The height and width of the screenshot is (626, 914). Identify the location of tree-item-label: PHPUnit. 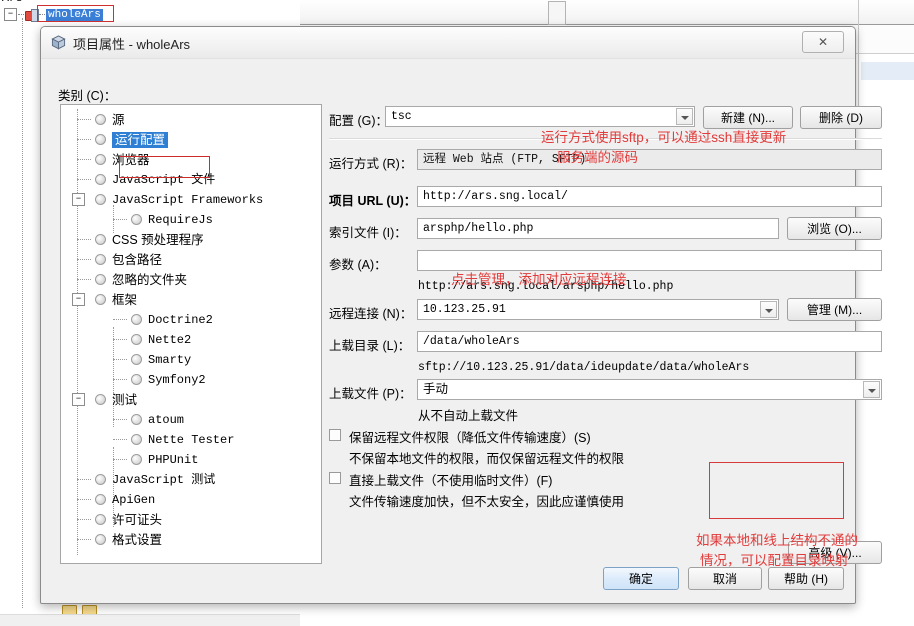
(173, 459).